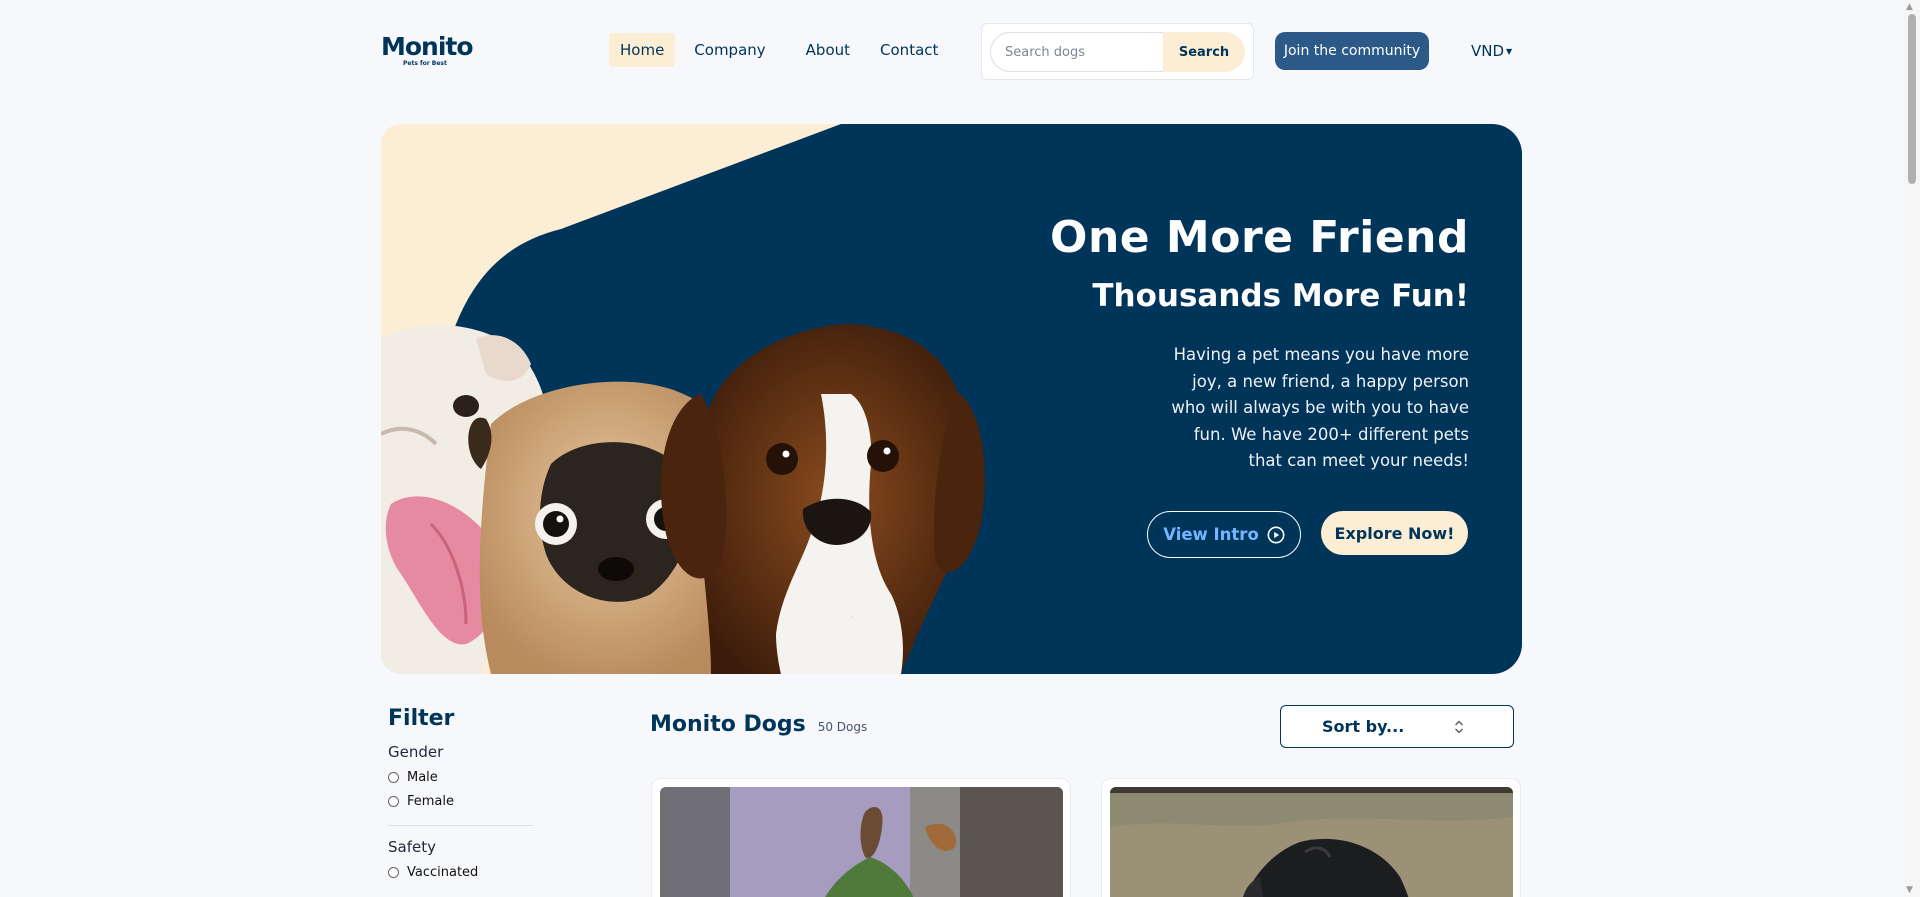  What do you see at coordinates (1211, 534) in the screenshot?
I see `view-intro-label: View Intro` at bounding box center [1211, 534].